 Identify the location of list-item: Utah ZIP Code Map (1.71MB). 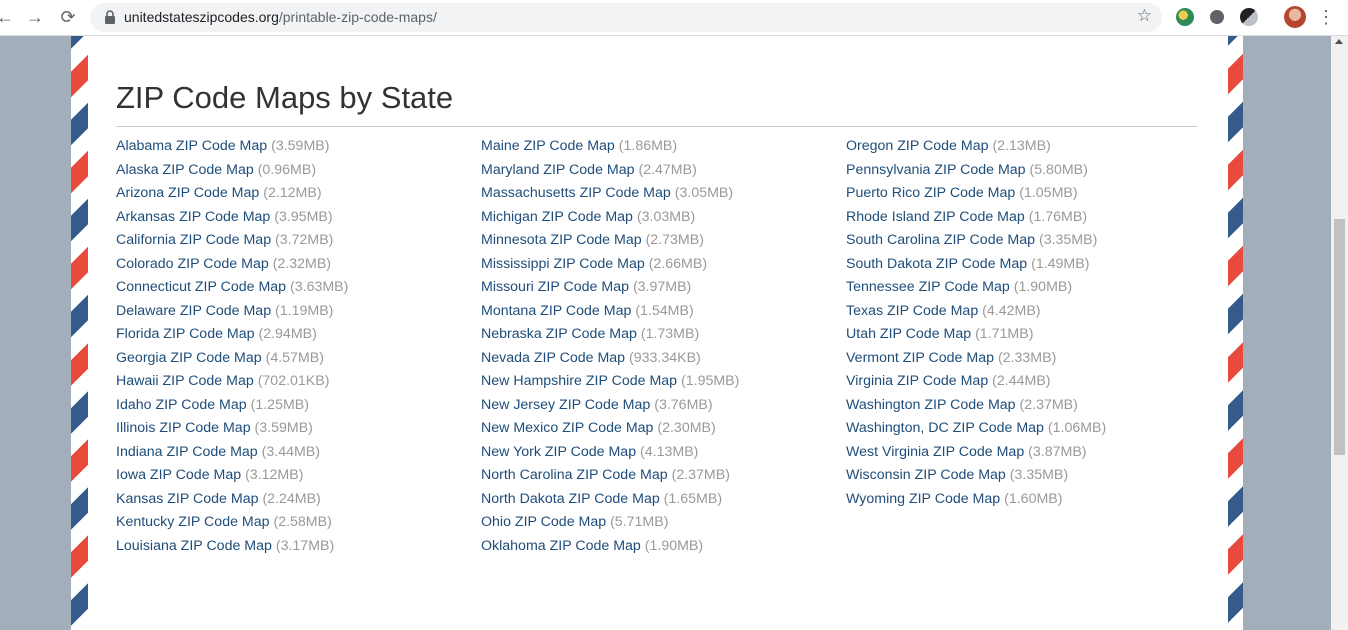
(976, 337).